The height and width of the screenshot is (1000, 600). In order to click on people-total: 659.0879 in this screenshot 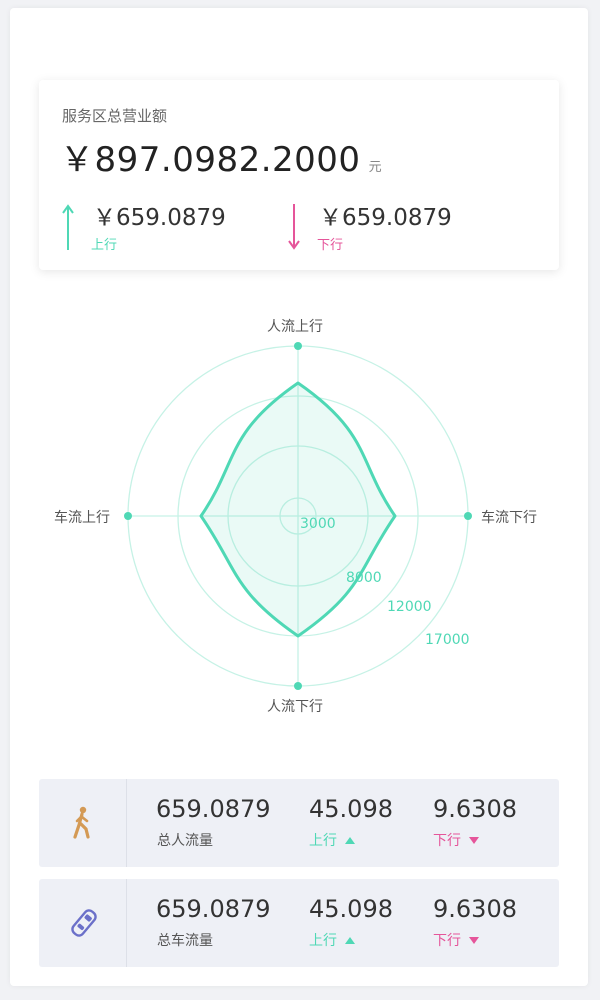, I will do `click(213, 809)`.